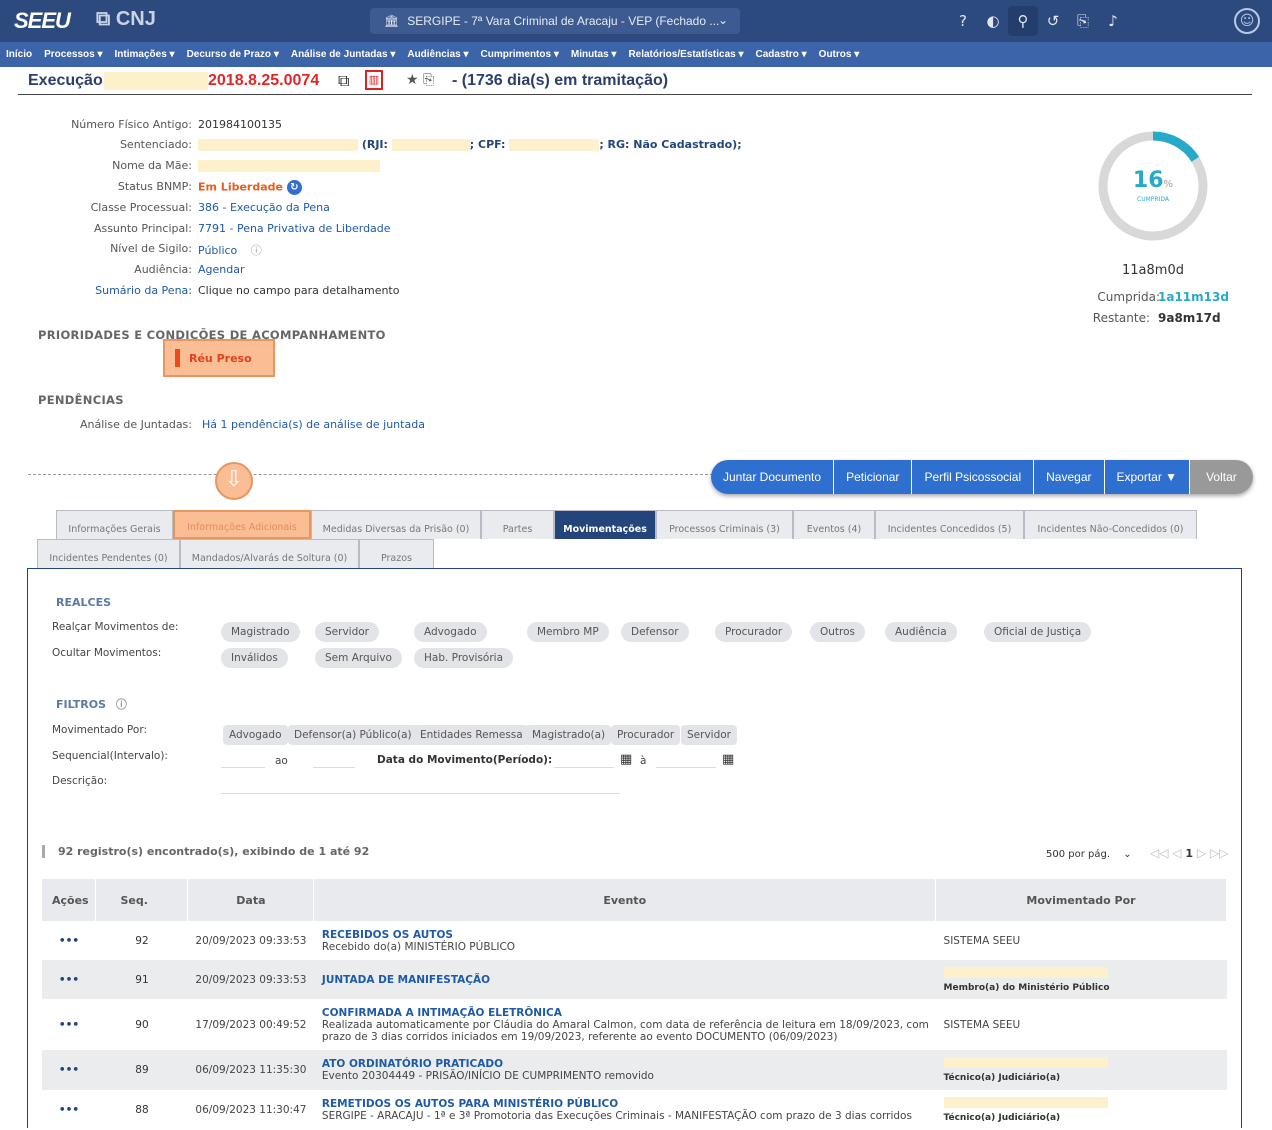 This screenshot has height=1130, width=1272. Describe the element at coordinates (629, 935) in the screenshot. I see `event-title: RECEBIDOS OS AUTOS` at that location.